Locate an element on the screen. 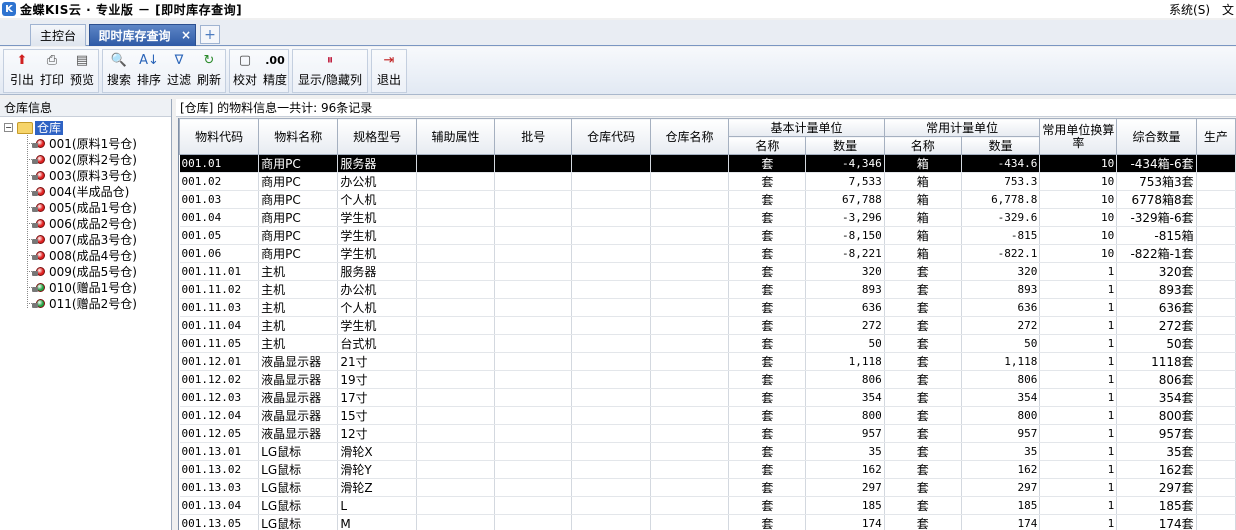 The width and height of the screenshot is (1236, 530). table-row: 001.01 商用PC 服务器 套 -4,346 箱 -434.6 10 -434箱-6套 is located at coordinates (707, 163).